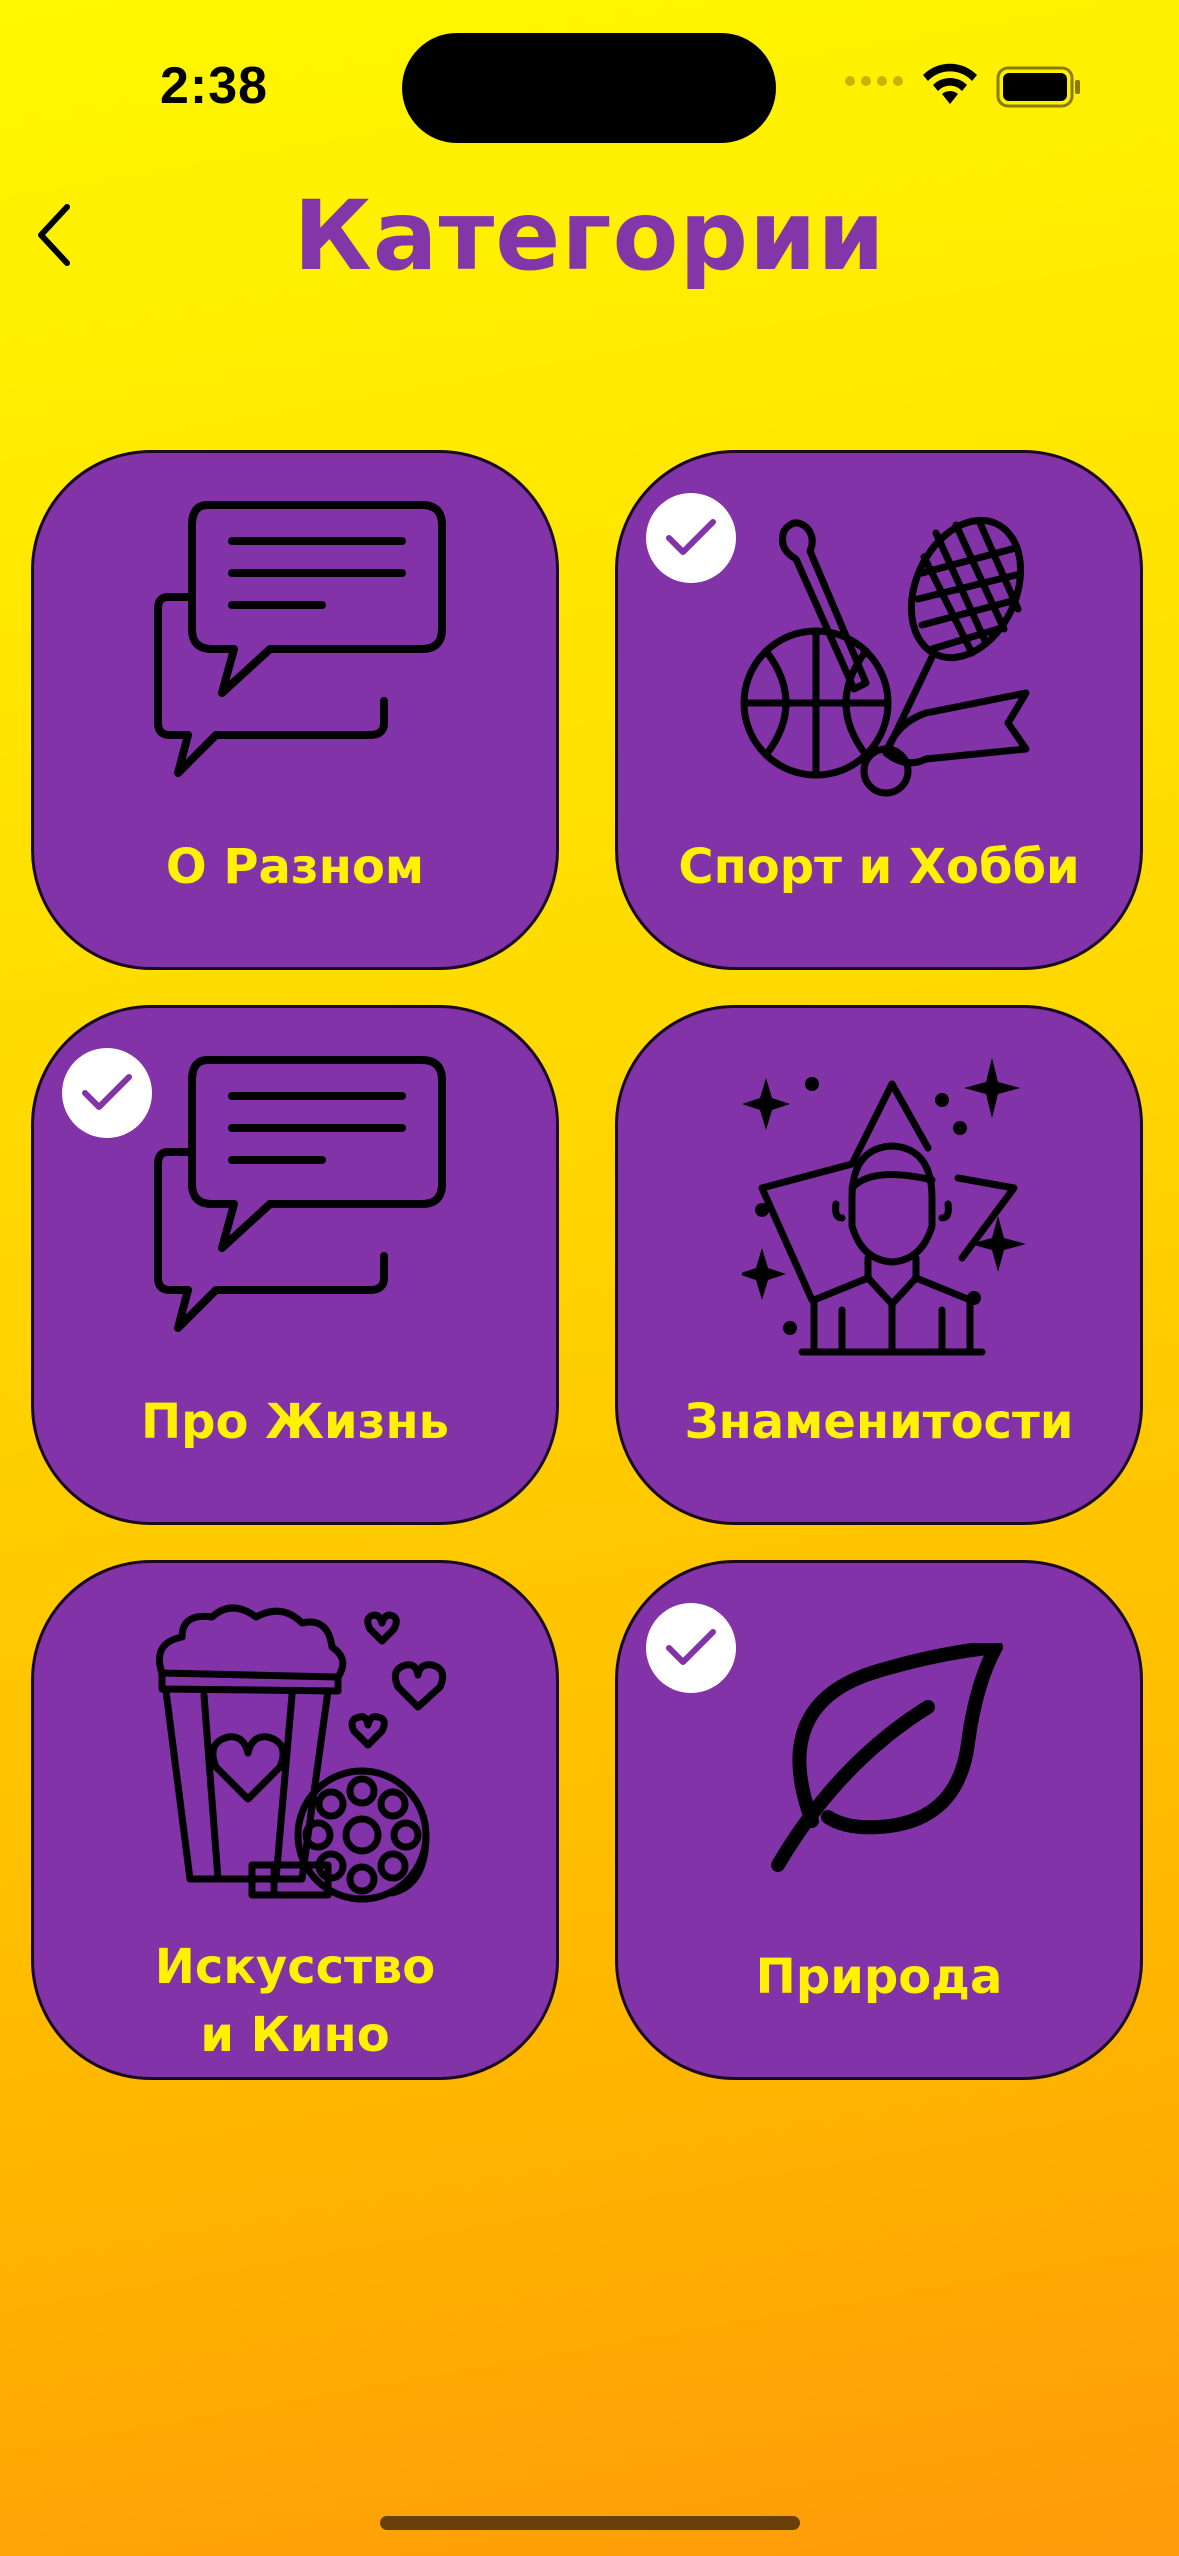 Image resolution: width=1179 pixels, height=2556 pixels. I want to click on dynamic-island, so click(589, 88).